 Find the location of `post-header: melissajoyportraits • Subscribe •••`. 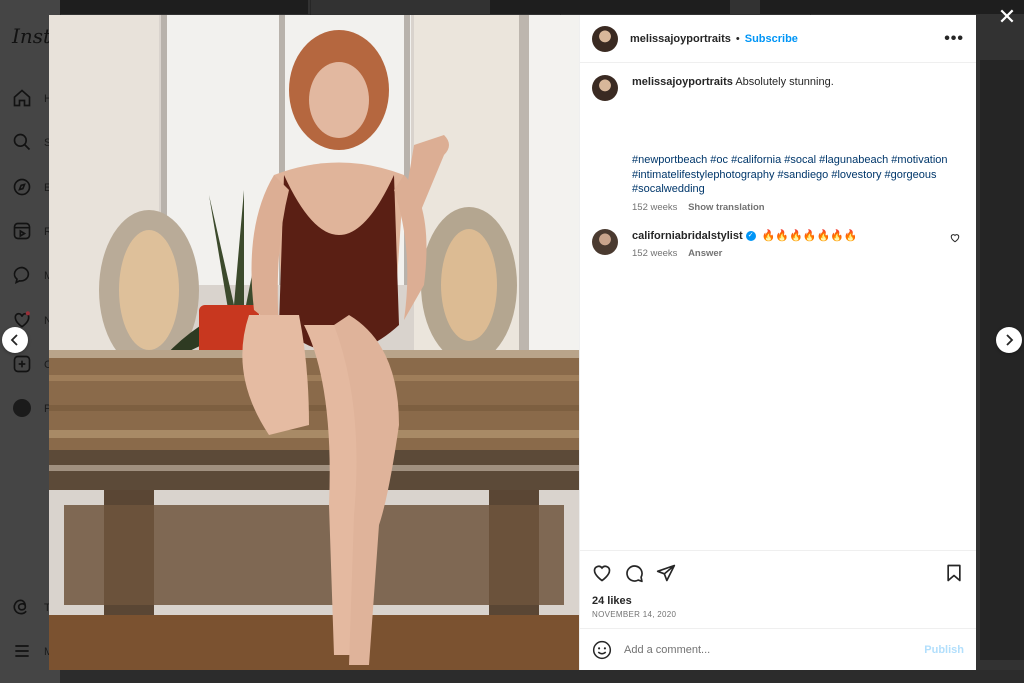

post-header: melissajoyportraits • Subscribe ••• is located at coordinates (778, 39).